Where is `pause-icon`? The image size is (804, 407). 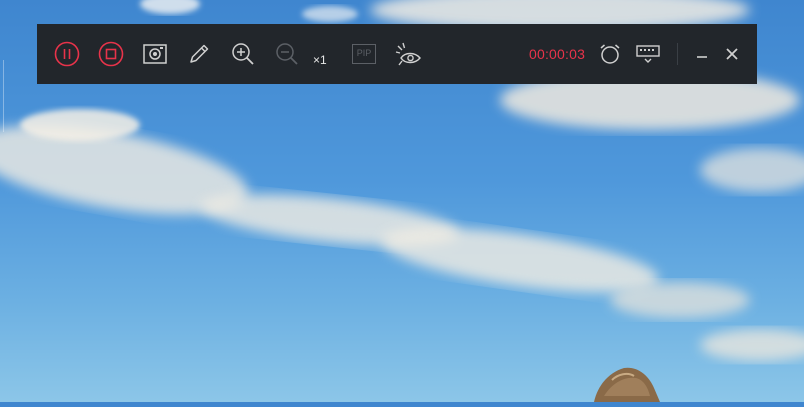 pause-icon is located at coordinates (67, 54).